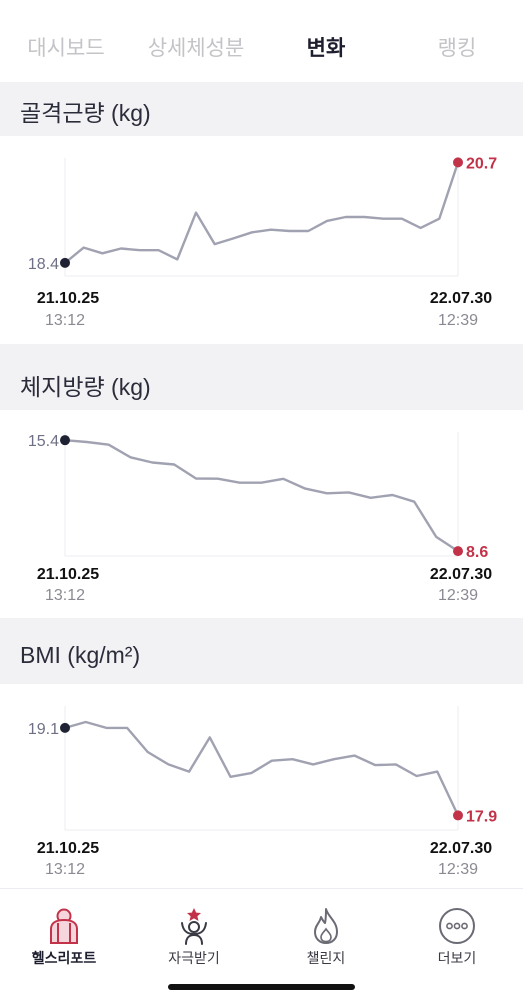  What do you see at coordinates (43, 729) in the screenshot?
I see `start-value-label: 19.1` at bounding box center [43, 729].